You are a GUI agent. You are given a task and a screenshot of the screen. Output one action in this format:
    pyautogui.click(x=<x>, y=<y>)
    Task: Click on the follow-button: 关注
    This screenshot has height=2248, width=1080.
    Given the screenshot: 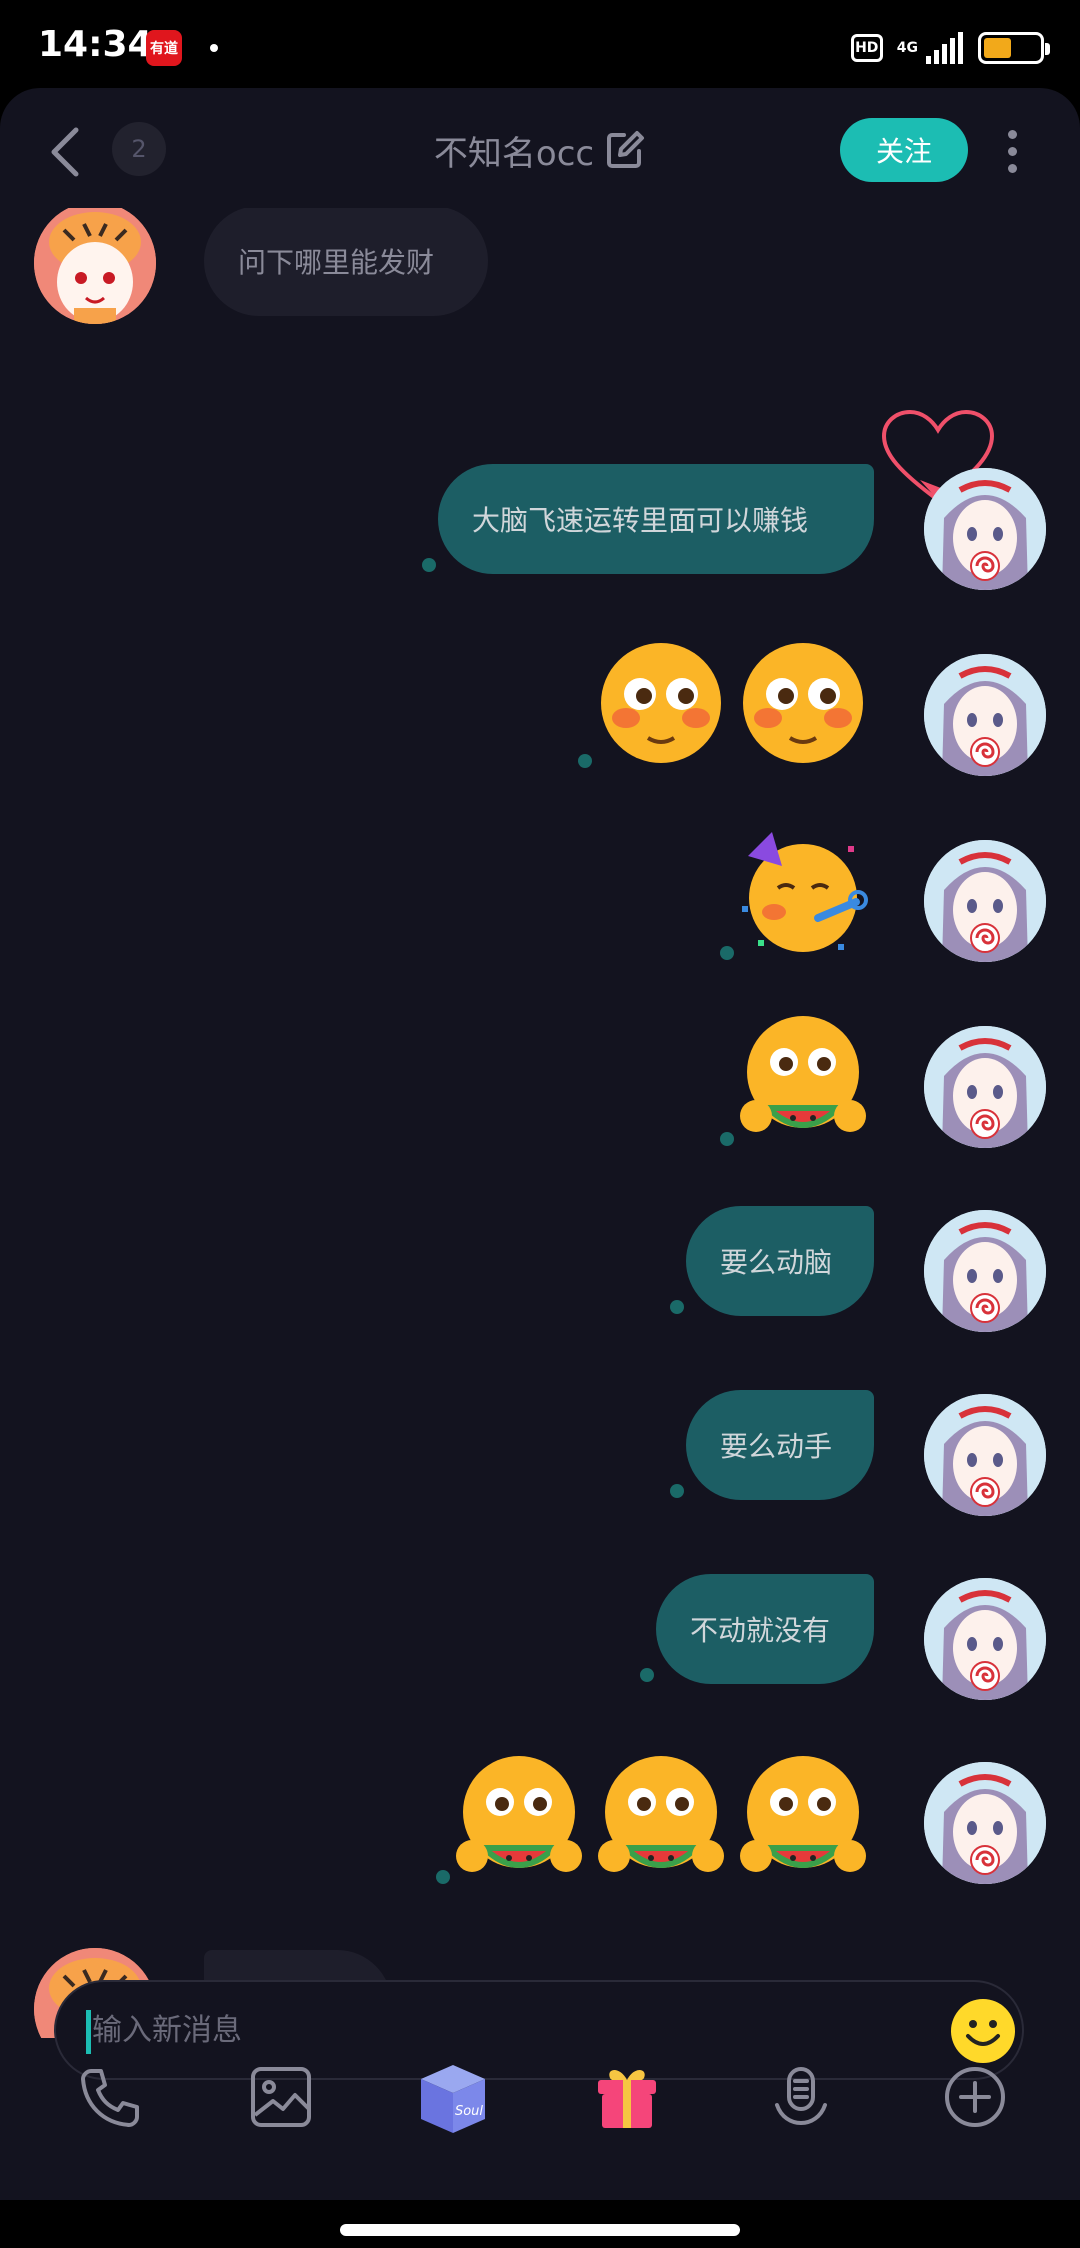 What is the action you would take?
    pyautogui.click(x=904, y=150)
    